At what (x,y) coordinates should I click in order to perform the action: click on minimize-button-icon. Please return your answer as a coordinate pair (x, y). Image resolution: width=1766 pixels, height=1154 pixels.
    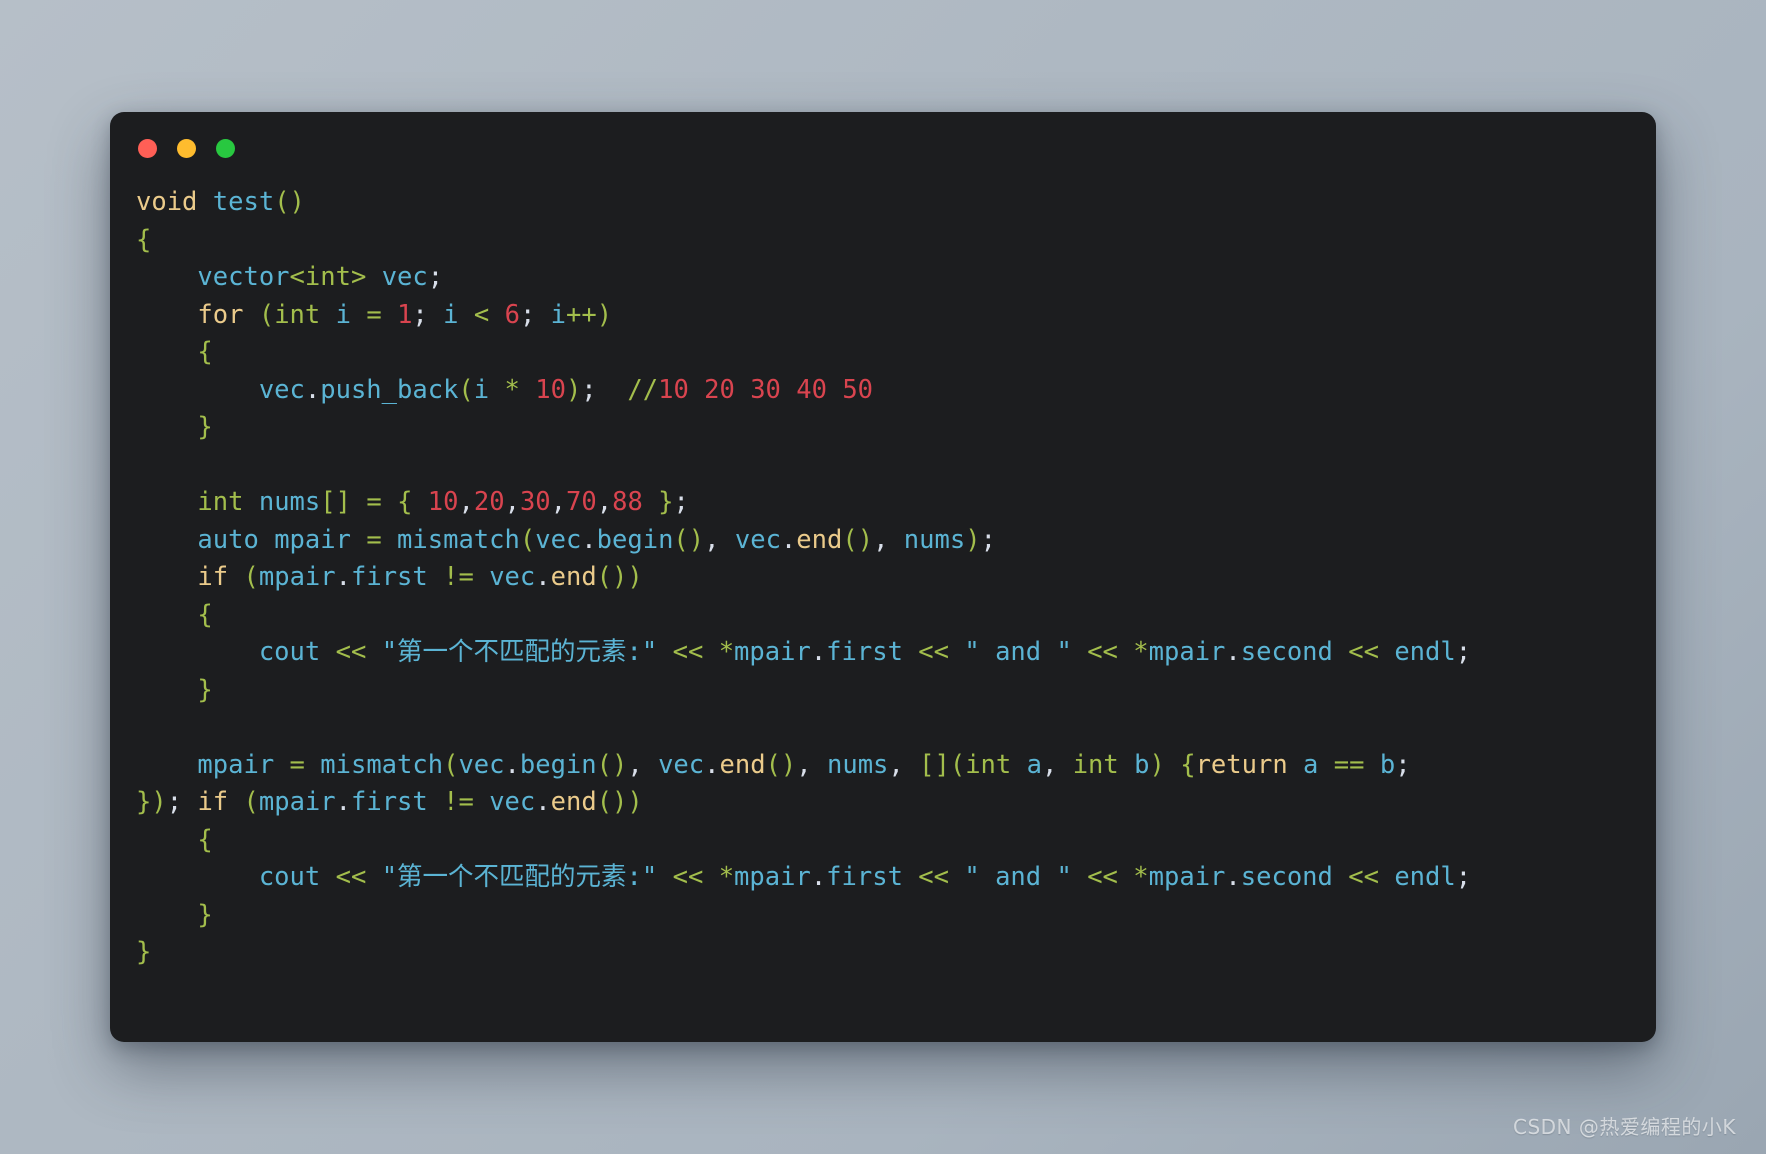
    Looking at the image, I should click on (186, 148).